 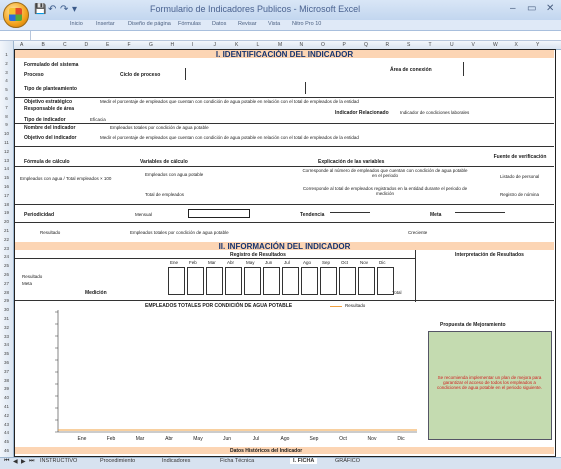 I want to click on indicador-relacionado-valor: Indicador de condiciones laborales, so click(x=472, y=112).